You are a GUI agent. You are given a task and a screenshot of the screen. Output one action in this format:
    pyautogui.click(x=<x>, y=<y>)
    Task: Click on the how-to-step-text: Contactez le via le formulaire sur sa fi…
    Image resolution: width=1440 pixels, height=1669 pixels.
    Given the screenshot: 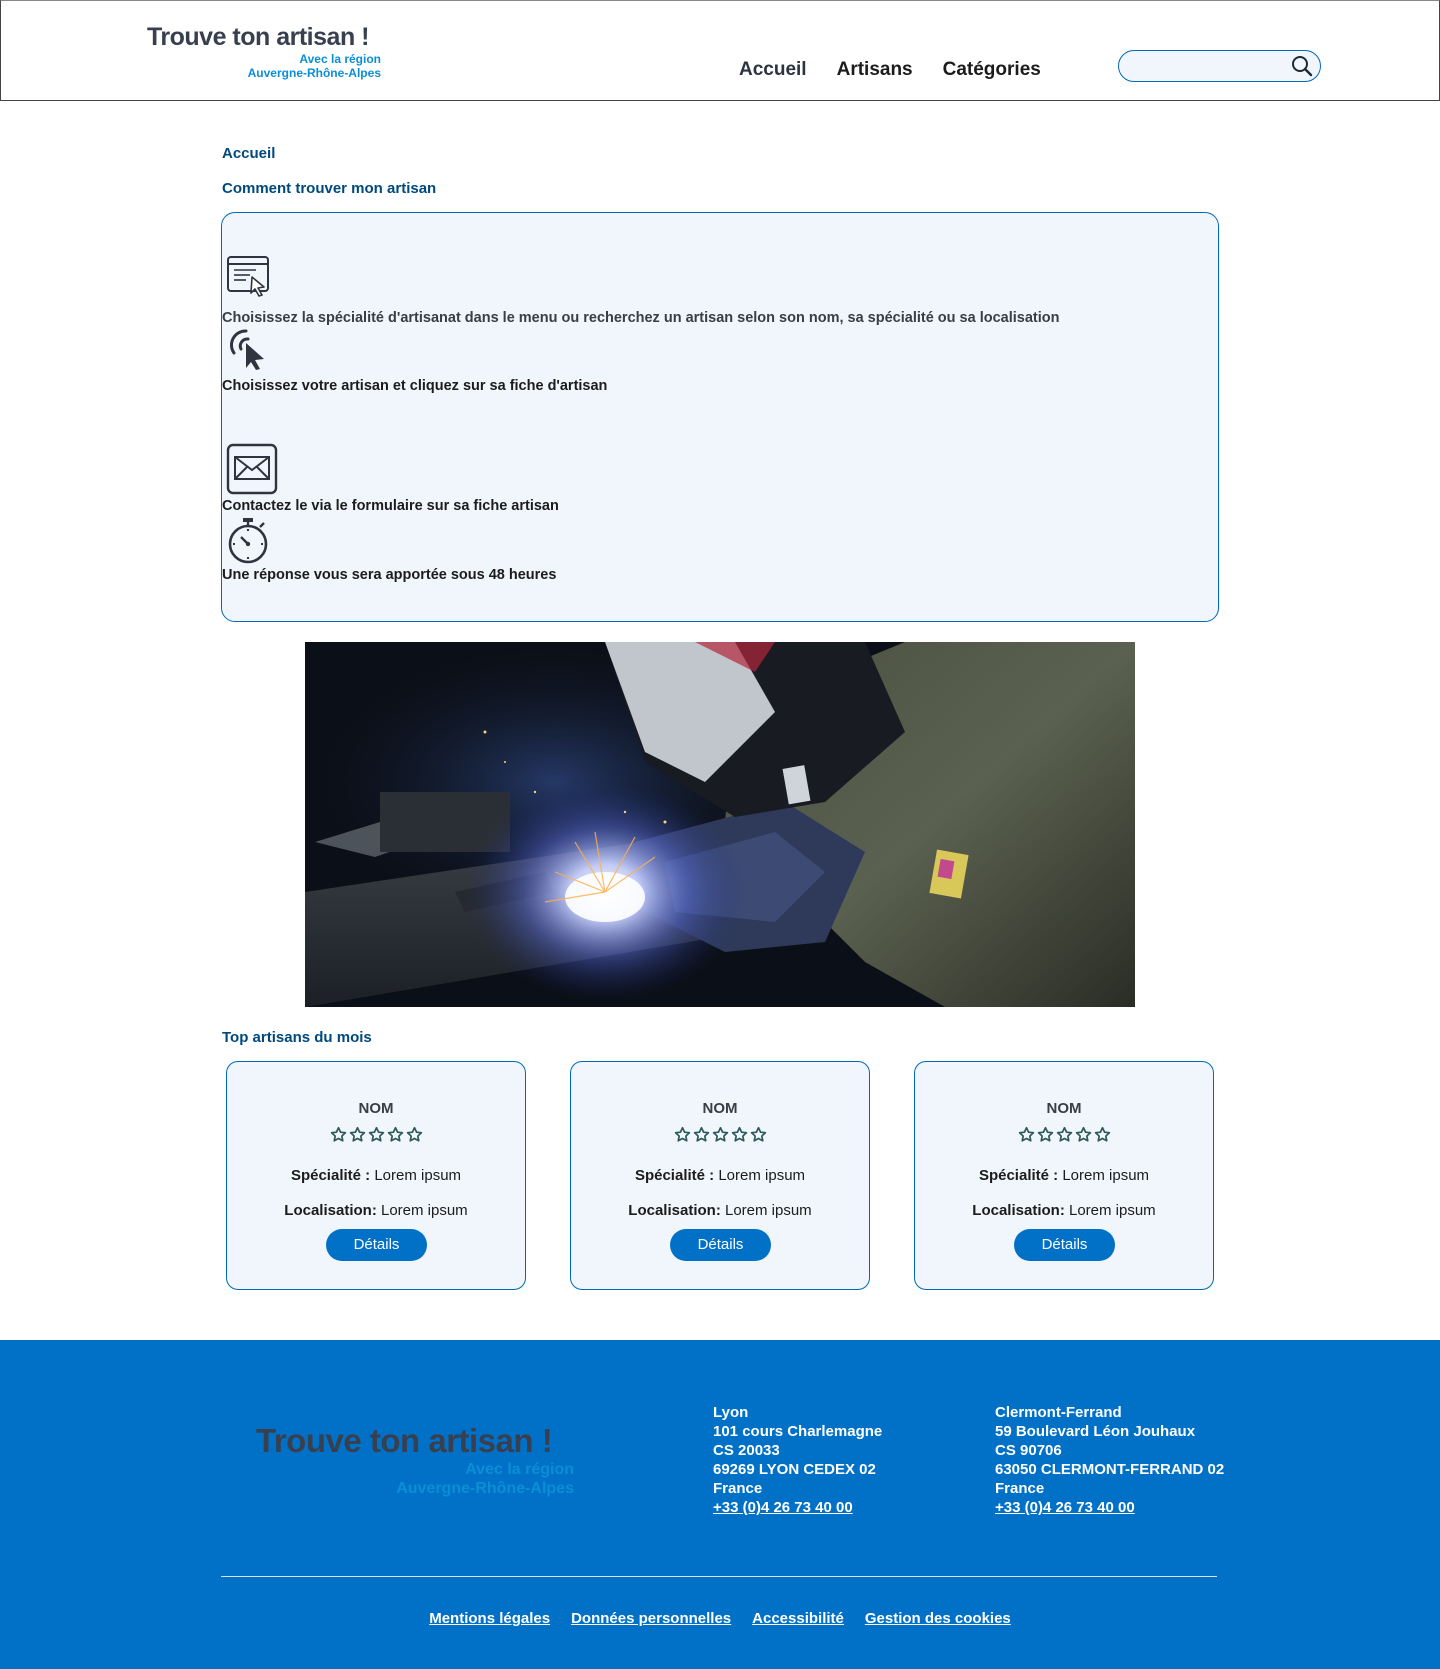 What is the action you would take?
    pyautogui.click(x=390, y=506)
    